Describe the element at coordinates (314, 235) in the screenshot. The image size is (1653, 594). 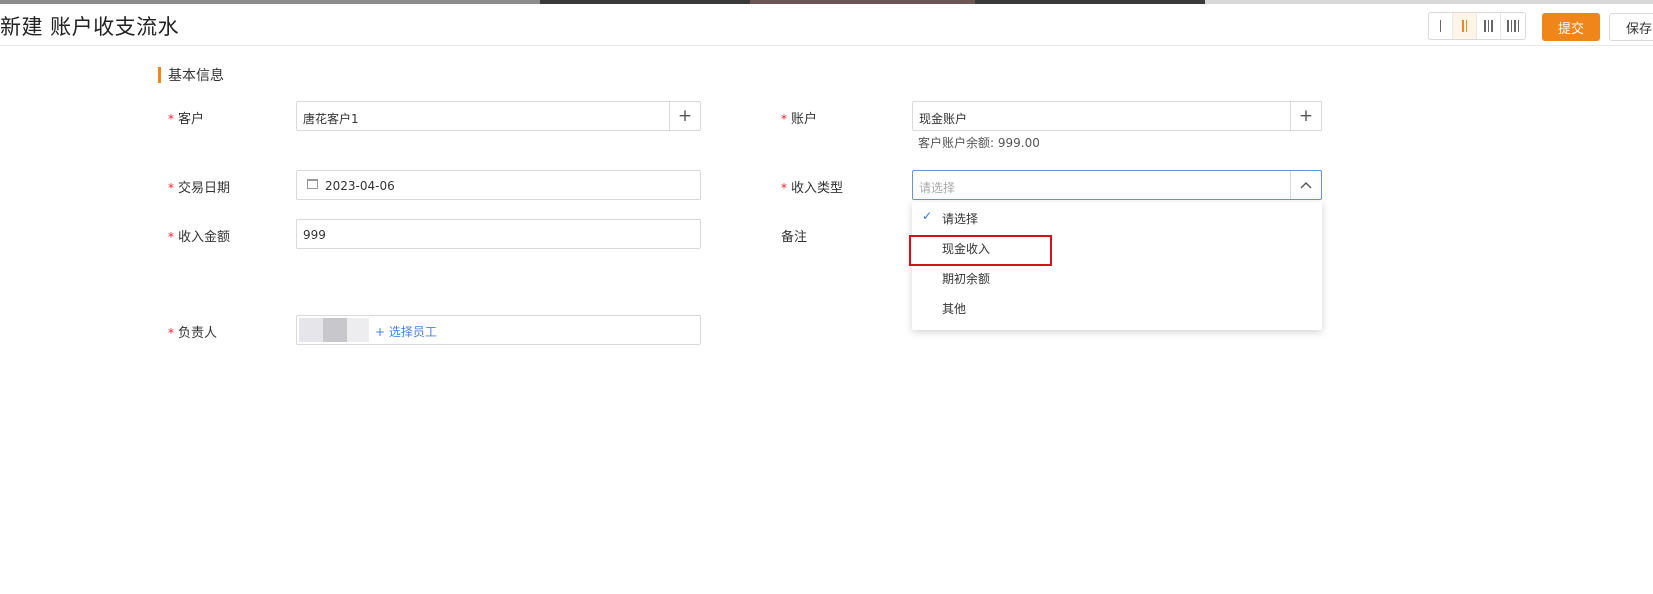
I see `income-amount-value: 999` at that location.